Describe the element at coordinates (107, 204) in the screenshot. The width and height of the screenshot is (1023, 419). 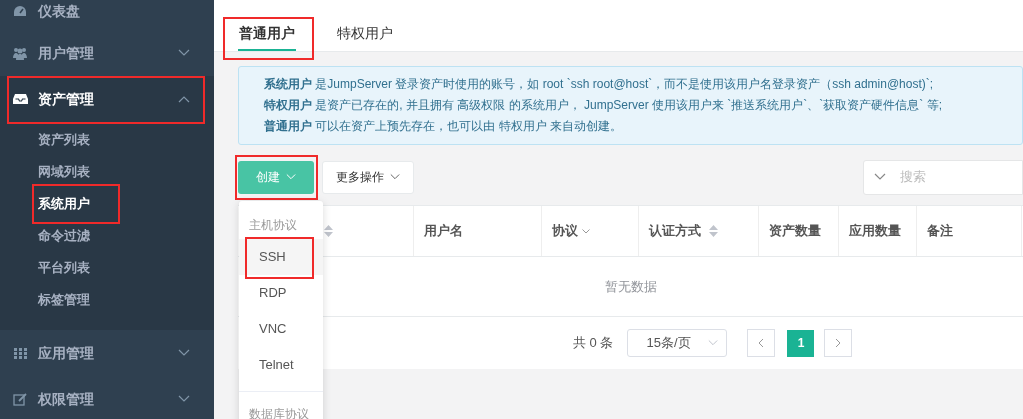
I see `submenu-item: 系统用户` at that location.